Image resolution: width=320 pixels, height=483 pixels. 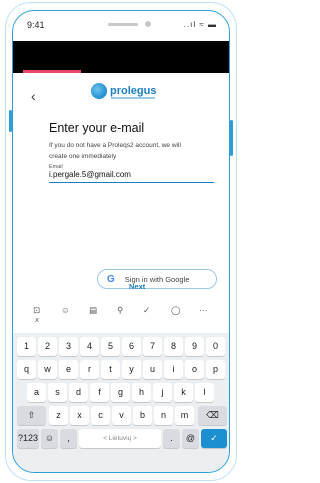 What do you see at coordinates (93, 310) in the screenshot?
I see `notes-icon: ▤` at bounding box center [93, 310].